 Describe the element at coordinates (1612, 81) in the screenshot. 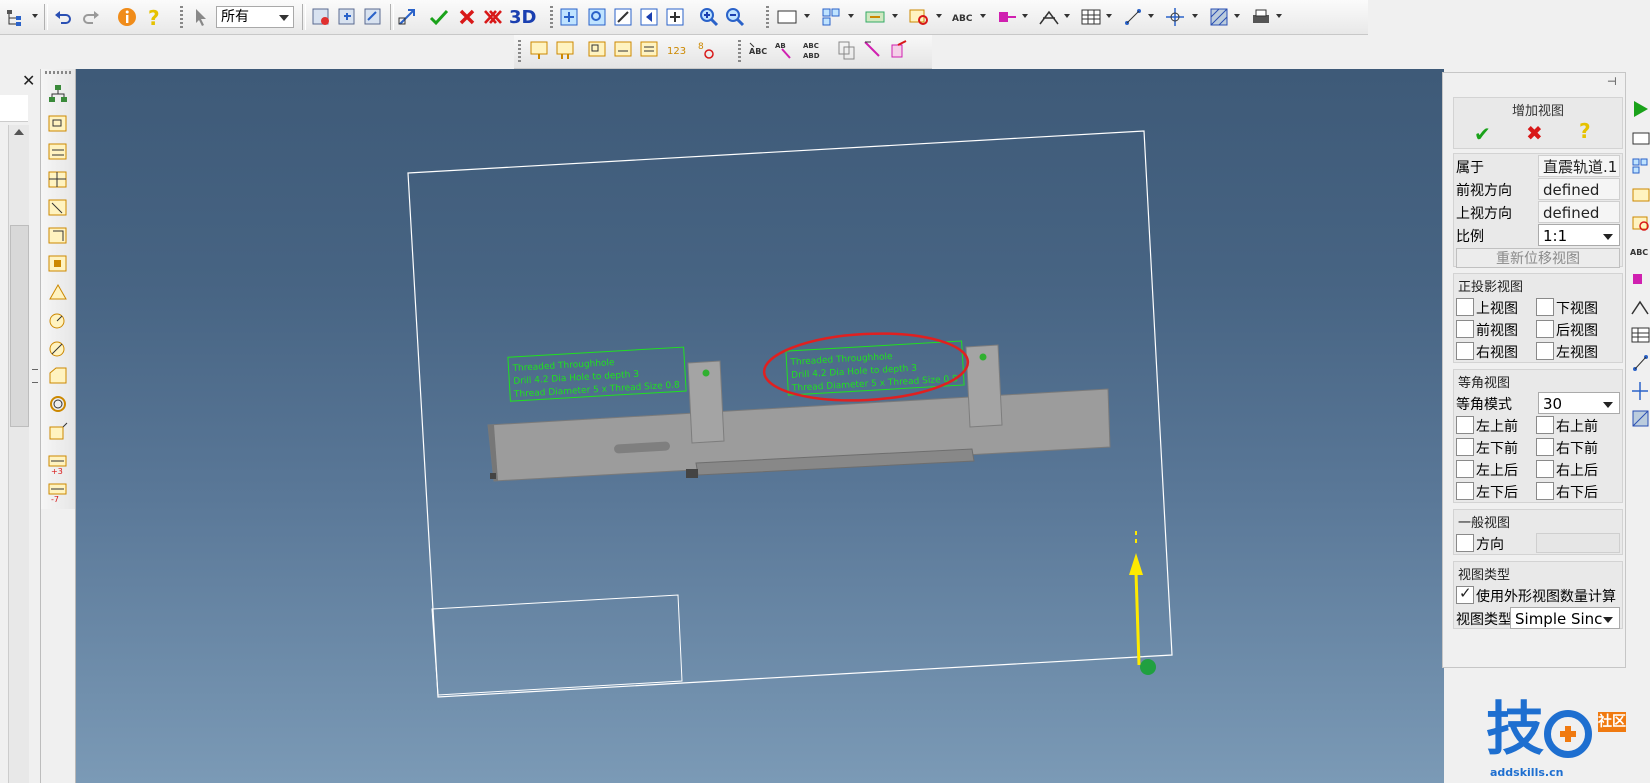

I see `pin-icon: ⊣` at that location.